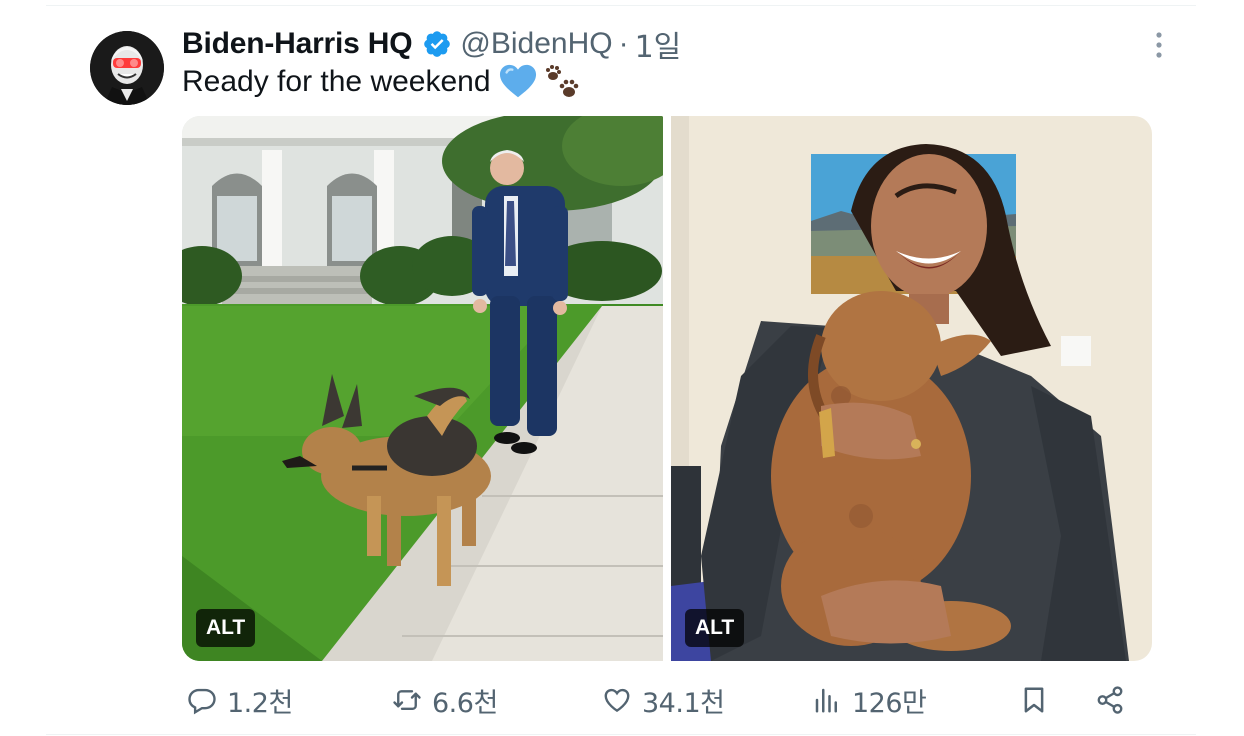 The width and height of the screenshot is (1244, 736). I want to click on bookmark-icon, so click(1034, 700).